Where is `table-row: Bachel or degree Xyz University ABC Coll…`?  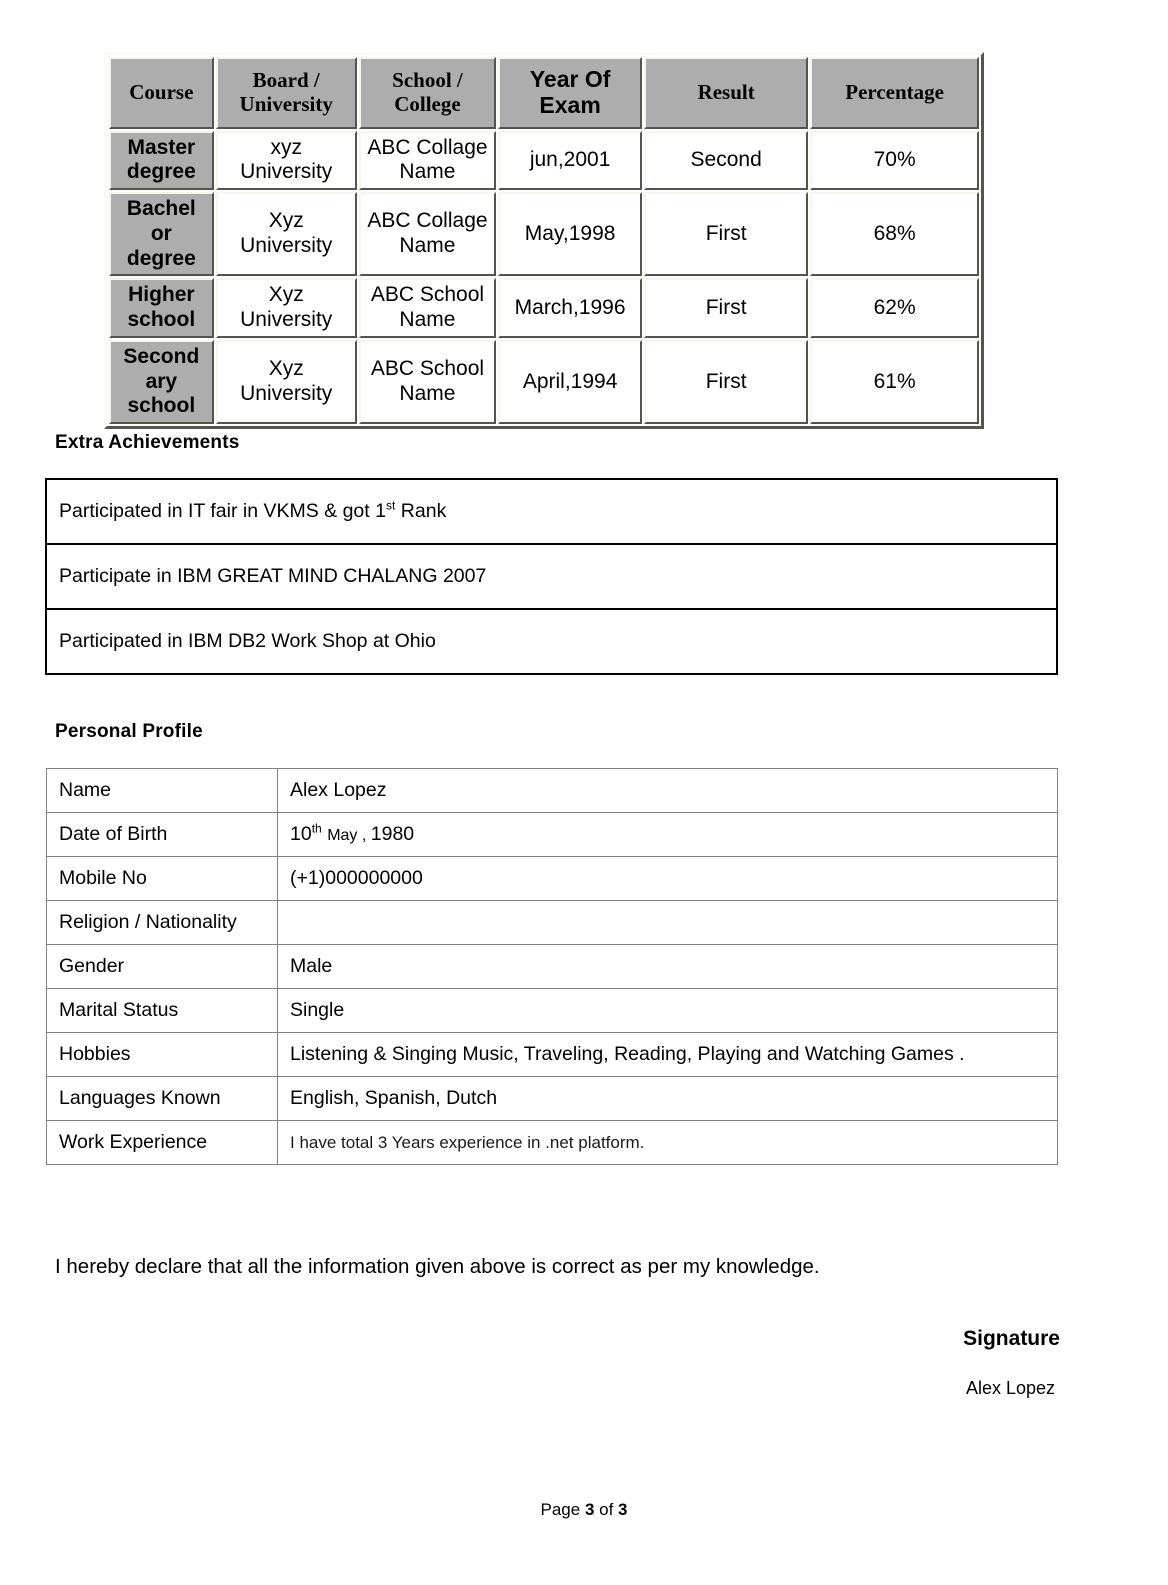
table-row: Bachel or degree Xyz University ABC Coll… is located at coordinates (544, 234).